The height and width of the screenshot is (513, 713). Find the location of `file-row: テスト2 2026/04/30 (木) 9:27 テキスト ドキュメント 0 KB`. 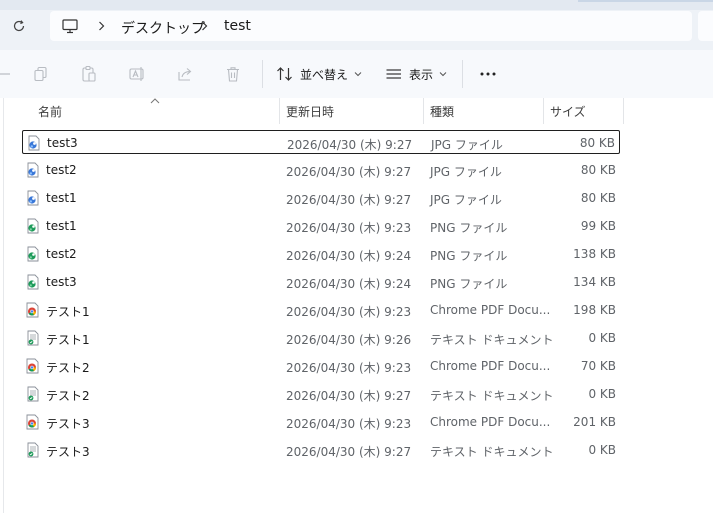

file-row: テスト2 2026/04/30 (木) 9:27 テキスト ドキュメント 0 KB is located at coordinates (321, 394).